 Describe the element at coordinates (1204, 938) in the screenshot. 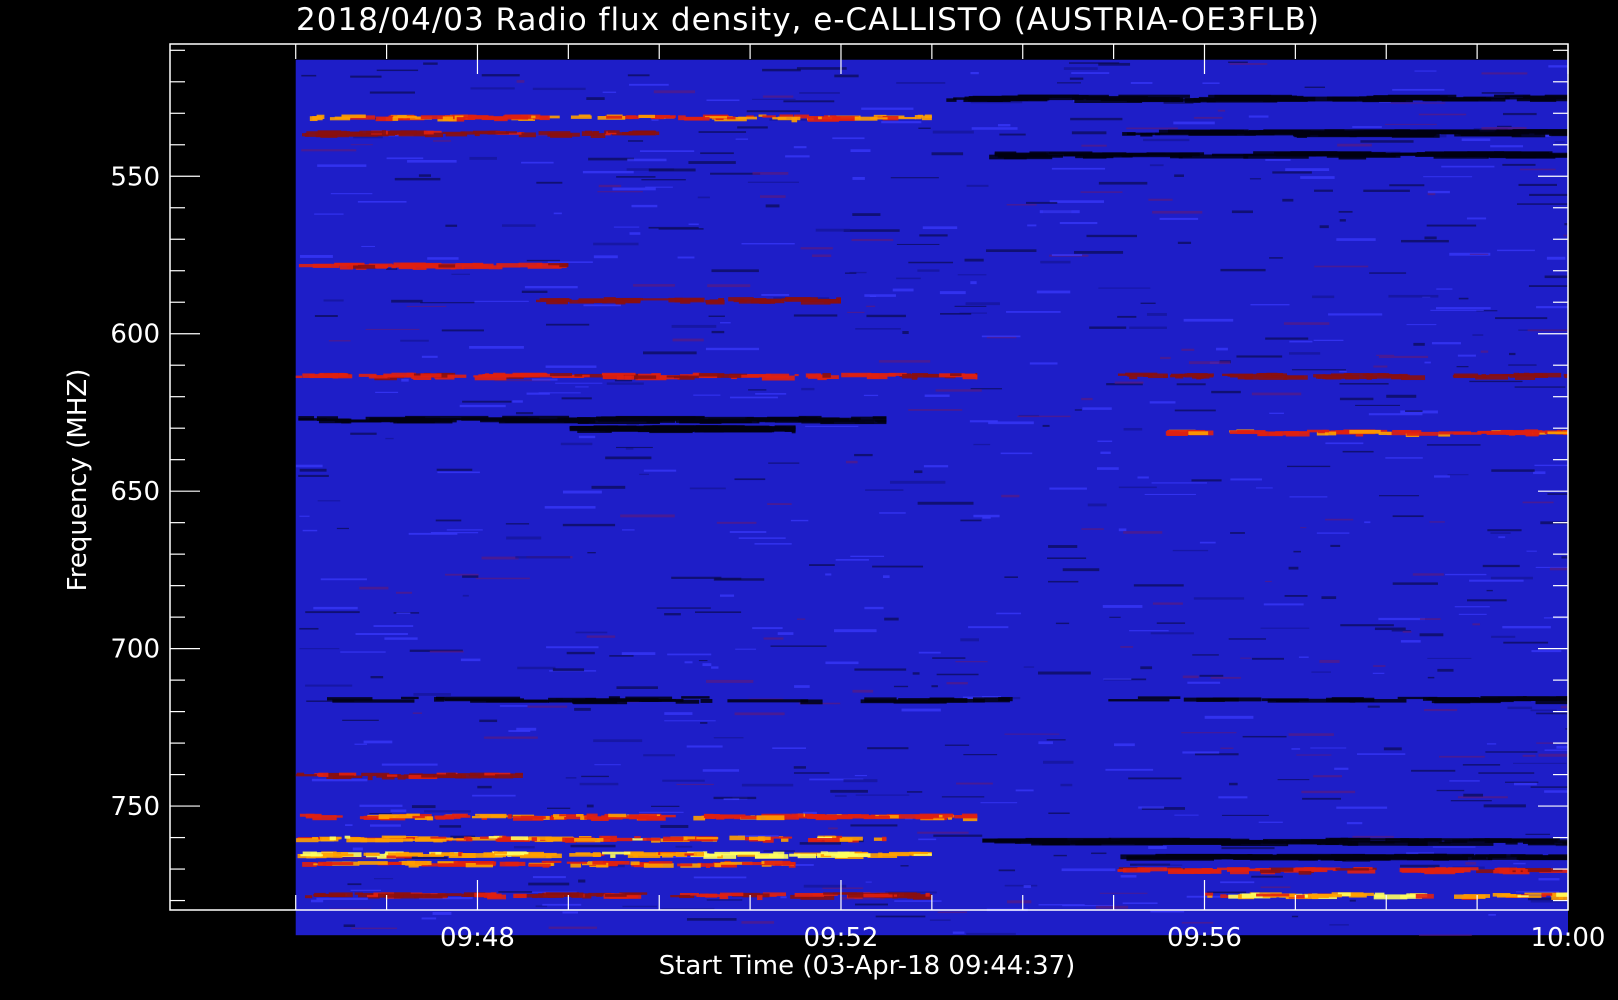

I see `x-tick-label: 09:56` at that location.